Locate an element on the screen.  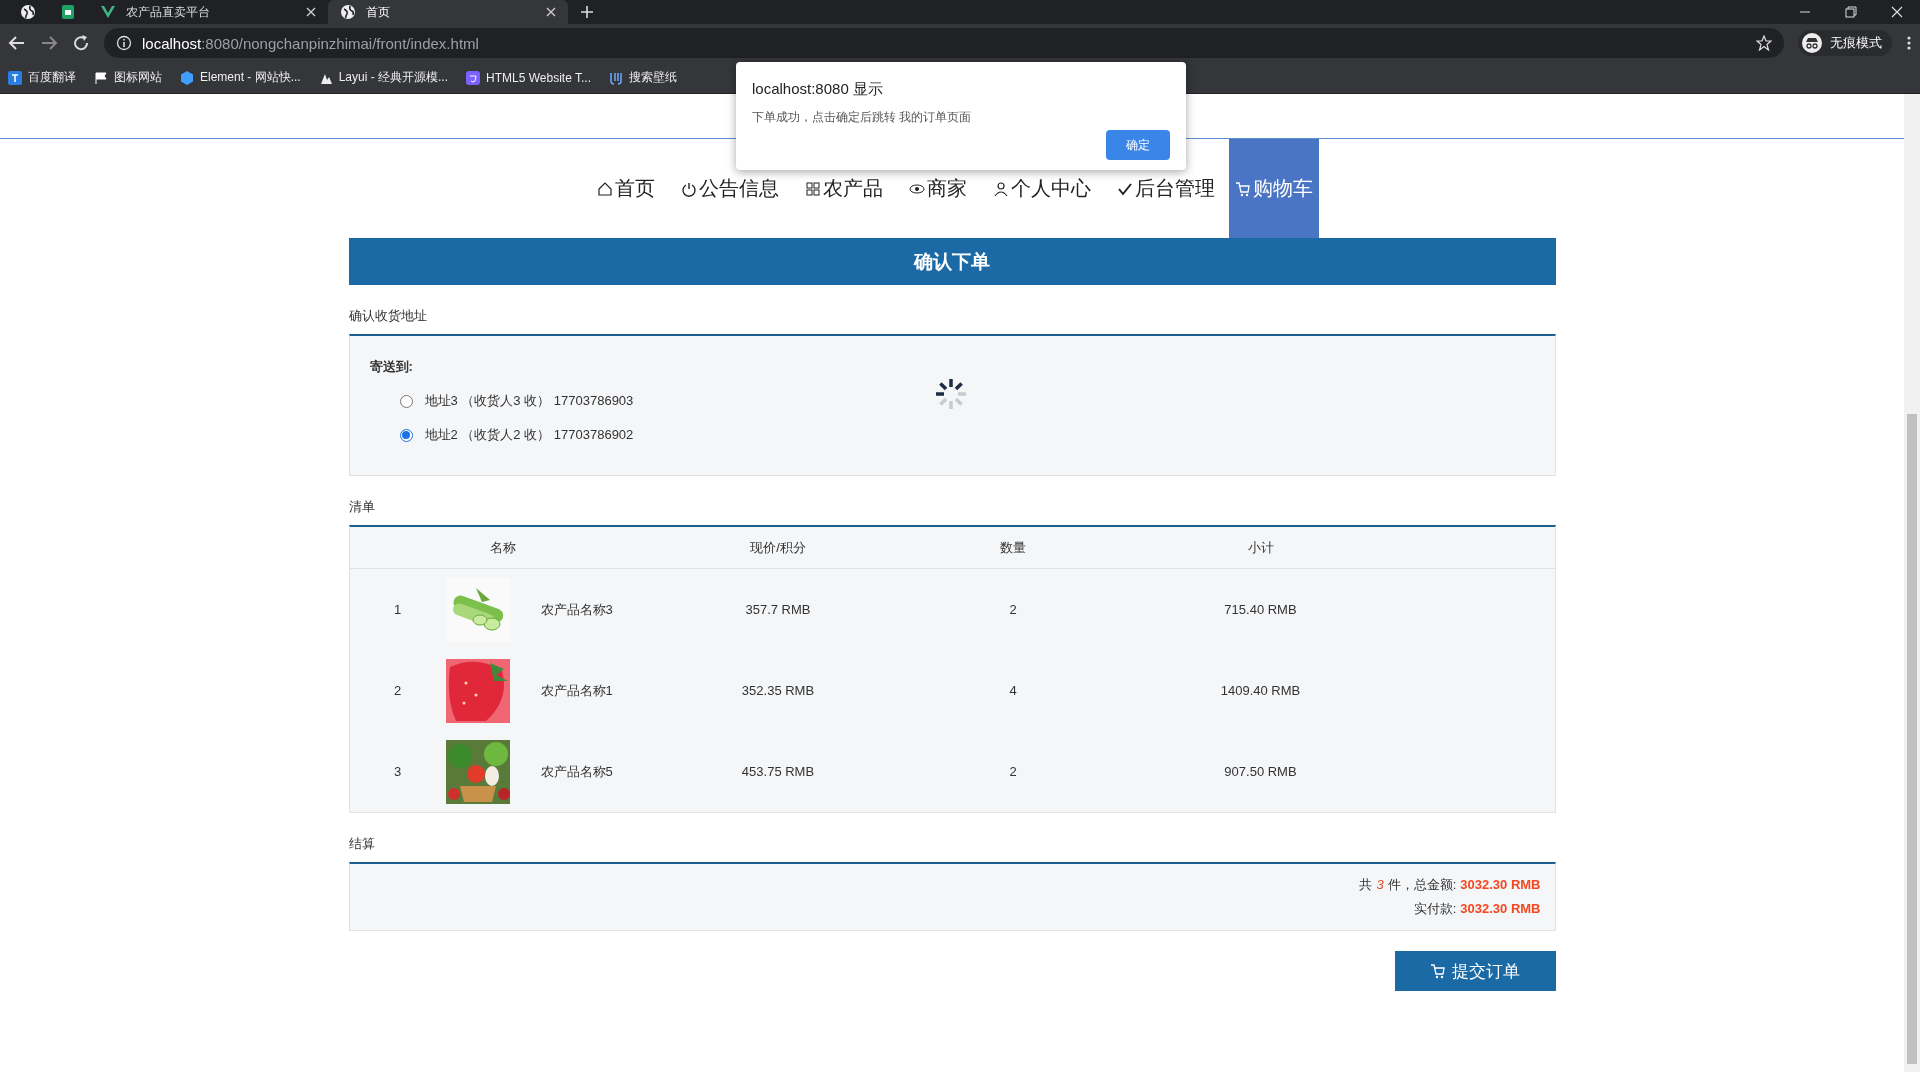
table-cell-text: 357.7 RMB is located at coordinates (778, 609).